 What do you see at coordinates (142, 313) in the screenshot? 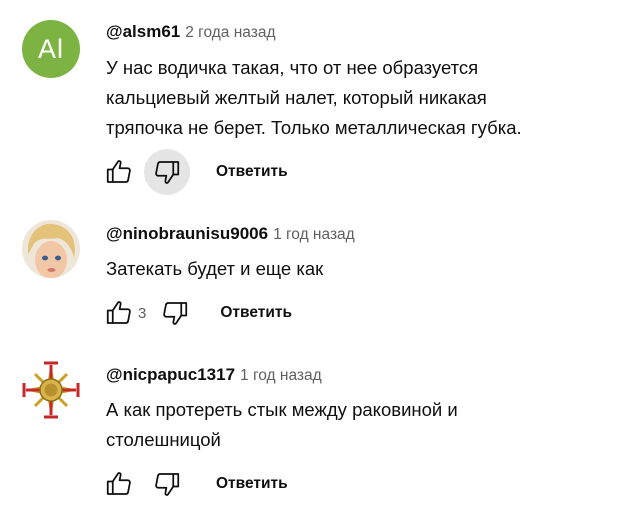
I see `like-count: 3` at bounding box center [142, 313].